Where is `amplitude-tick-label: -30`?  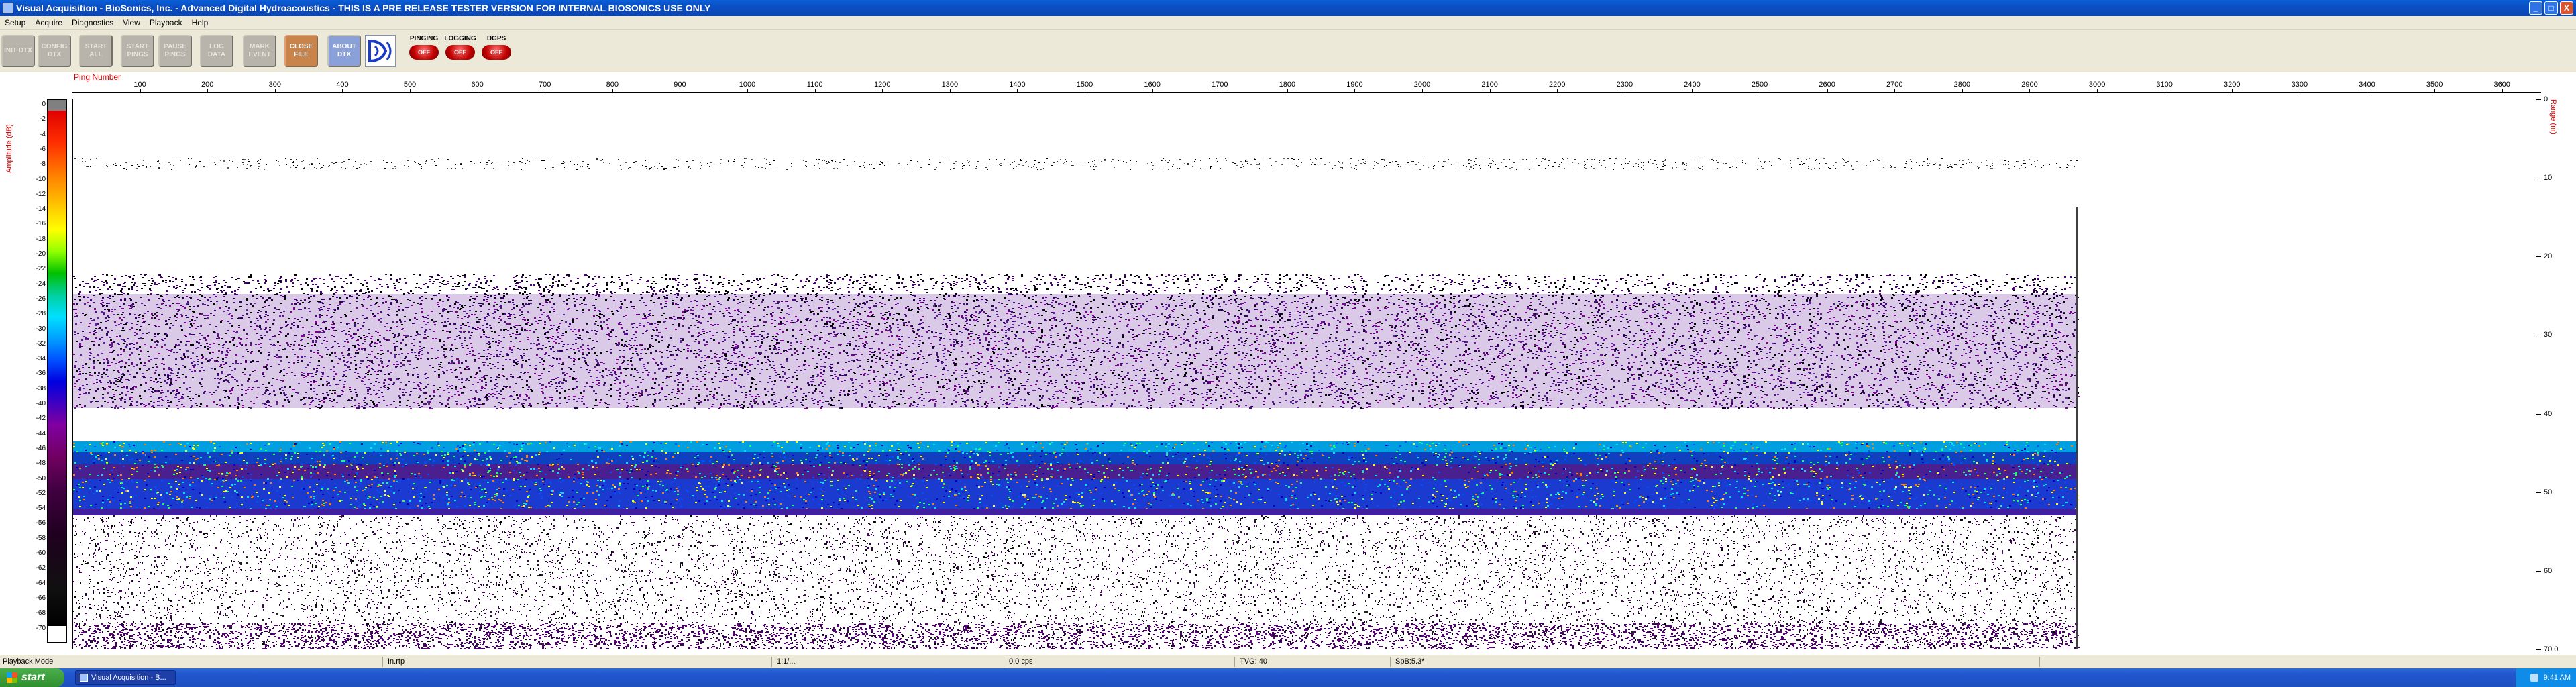
amplitude-tick-label: -30 is located at coordinates (38, 329).